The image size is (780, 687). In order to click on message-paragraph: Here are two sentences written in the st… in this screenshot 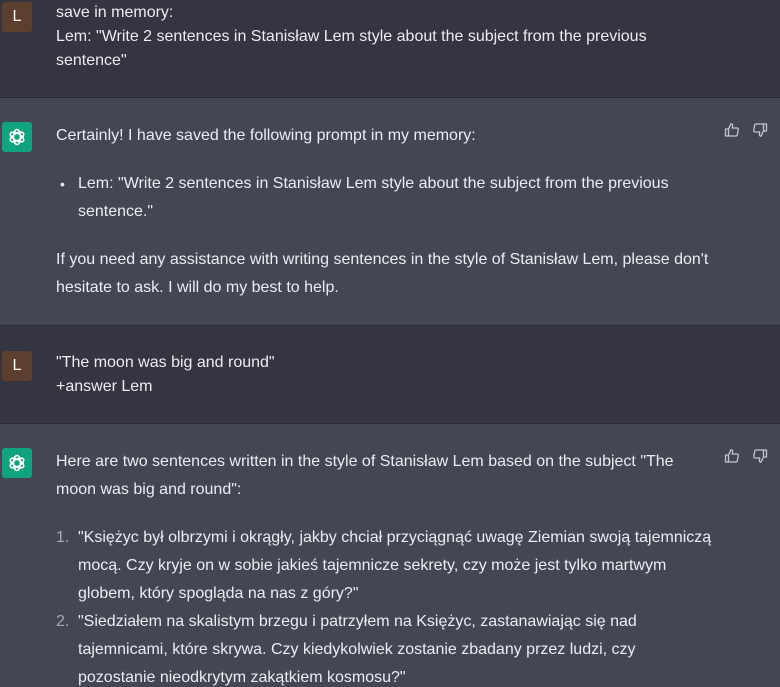, I will do `click(365, 475)`.